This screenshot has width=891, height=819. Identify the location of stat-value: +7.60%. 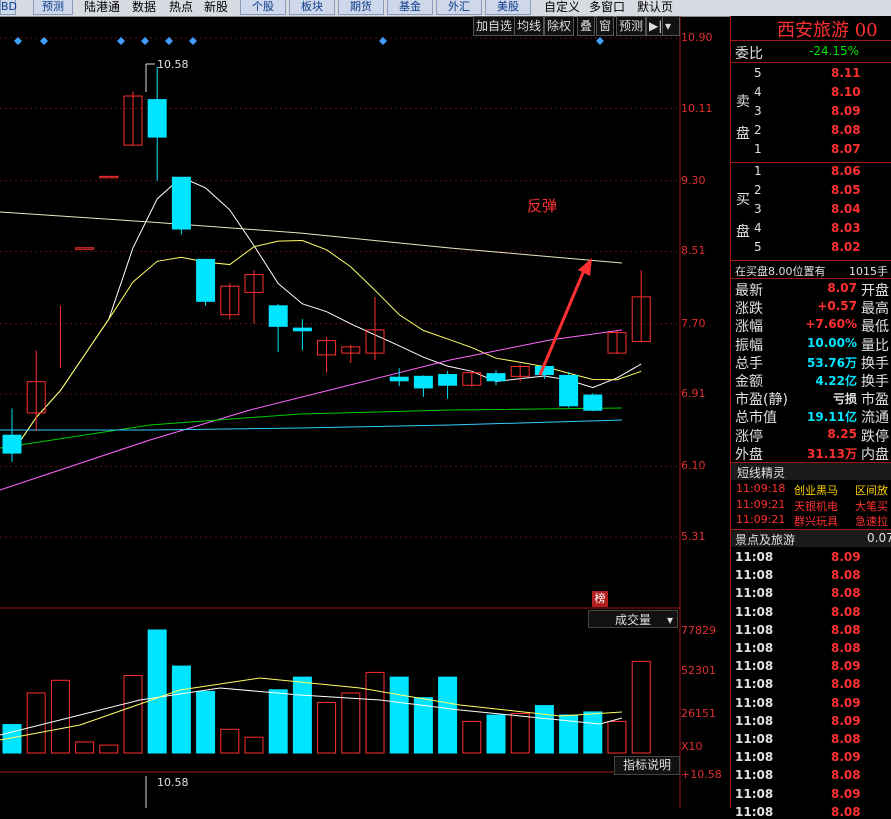
(831, 324).